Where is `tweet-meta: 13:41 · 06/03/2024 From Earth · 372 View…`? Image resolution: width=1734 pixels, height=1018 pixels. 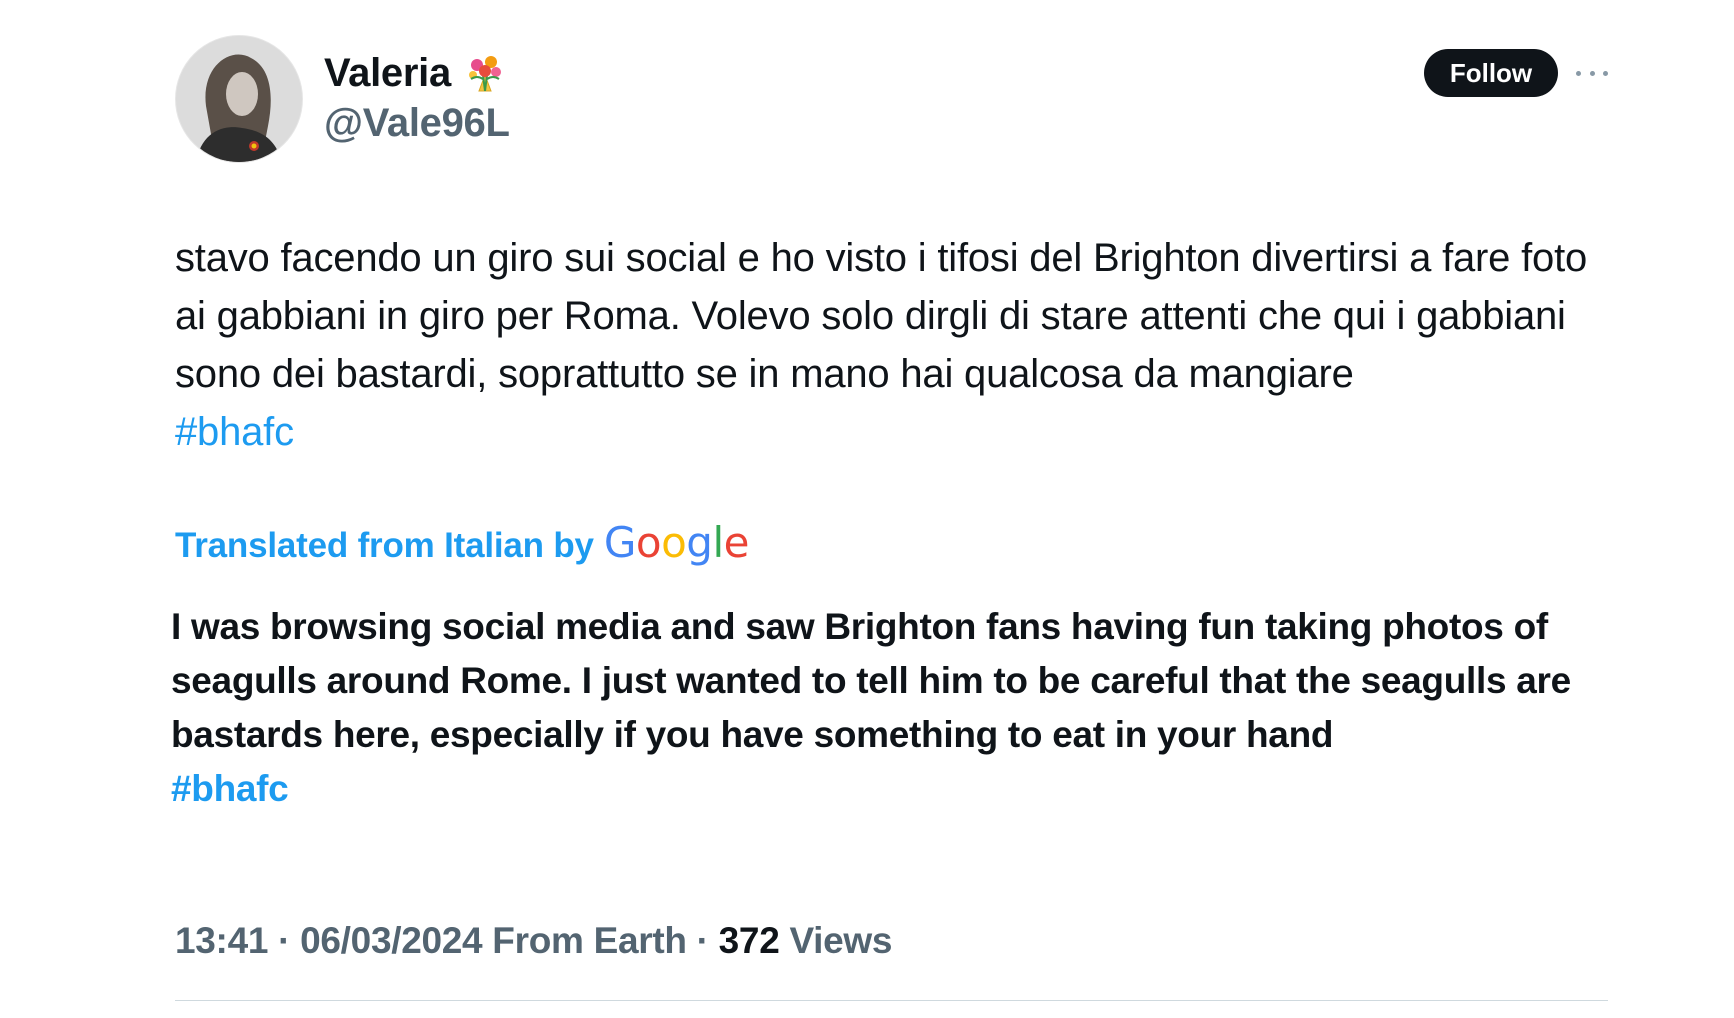 tweet-meta: 13:41 · 06/03/2024 From Earth · 372 View… is located at coordinates (534, 941).